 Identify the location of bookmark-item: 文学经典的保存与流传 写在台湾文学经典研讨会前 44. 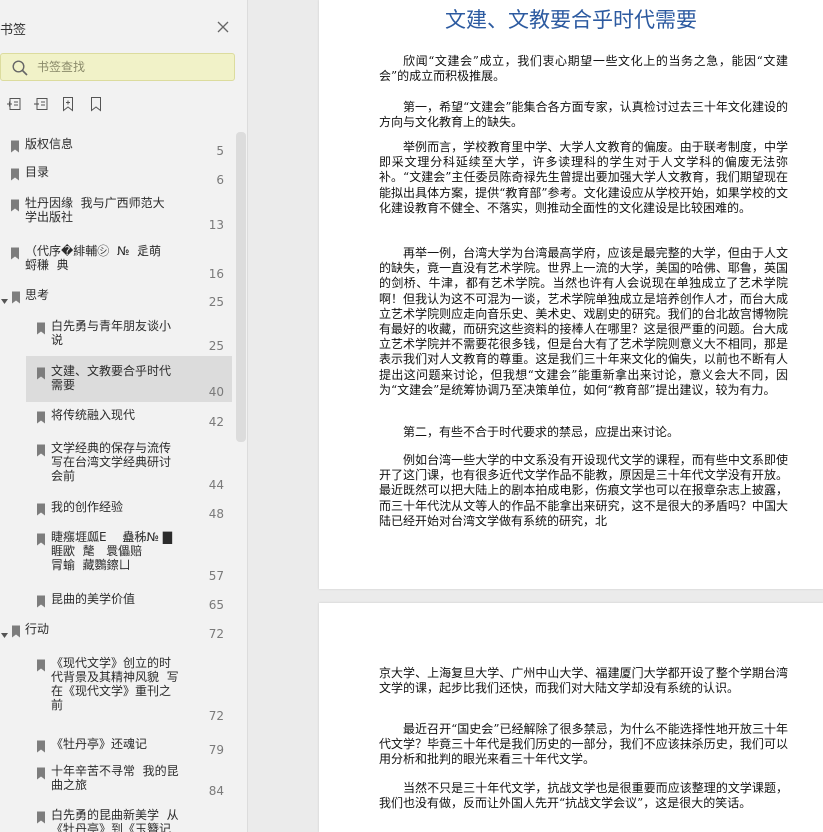
(117, 464).